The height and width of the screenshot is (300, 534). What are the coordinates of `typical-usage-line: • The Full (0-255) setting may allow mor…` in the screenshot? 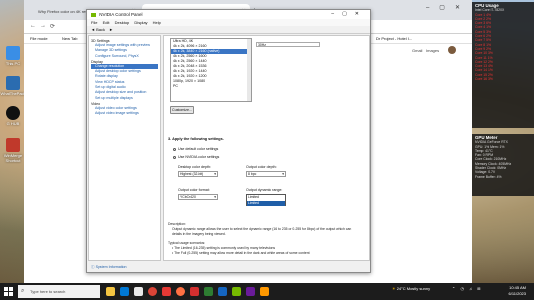 It's located at (241, 253).